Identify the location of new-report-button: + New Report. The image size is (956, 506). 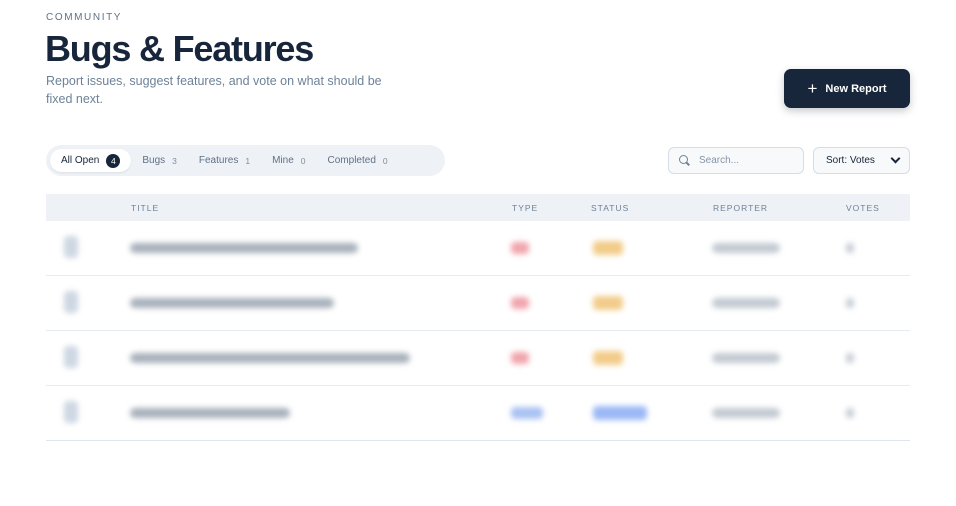
(847, 88).